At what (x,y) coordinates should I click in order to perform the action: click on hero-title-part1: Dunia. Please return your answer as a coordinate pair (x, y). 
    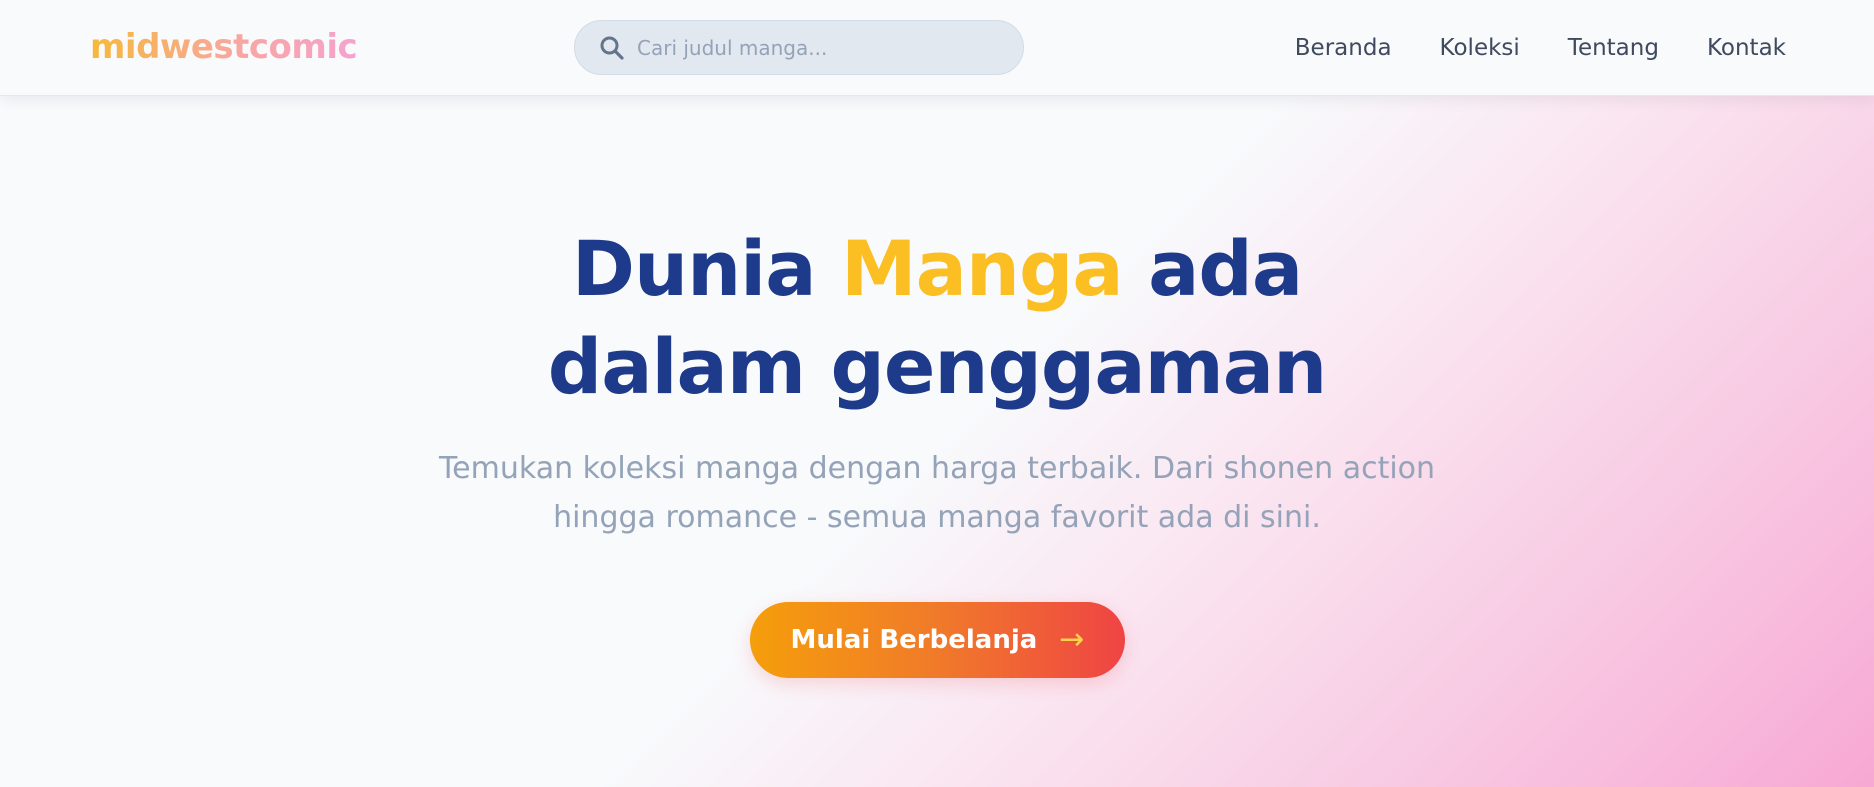
    Looking at the image, I should click on (706, 268).